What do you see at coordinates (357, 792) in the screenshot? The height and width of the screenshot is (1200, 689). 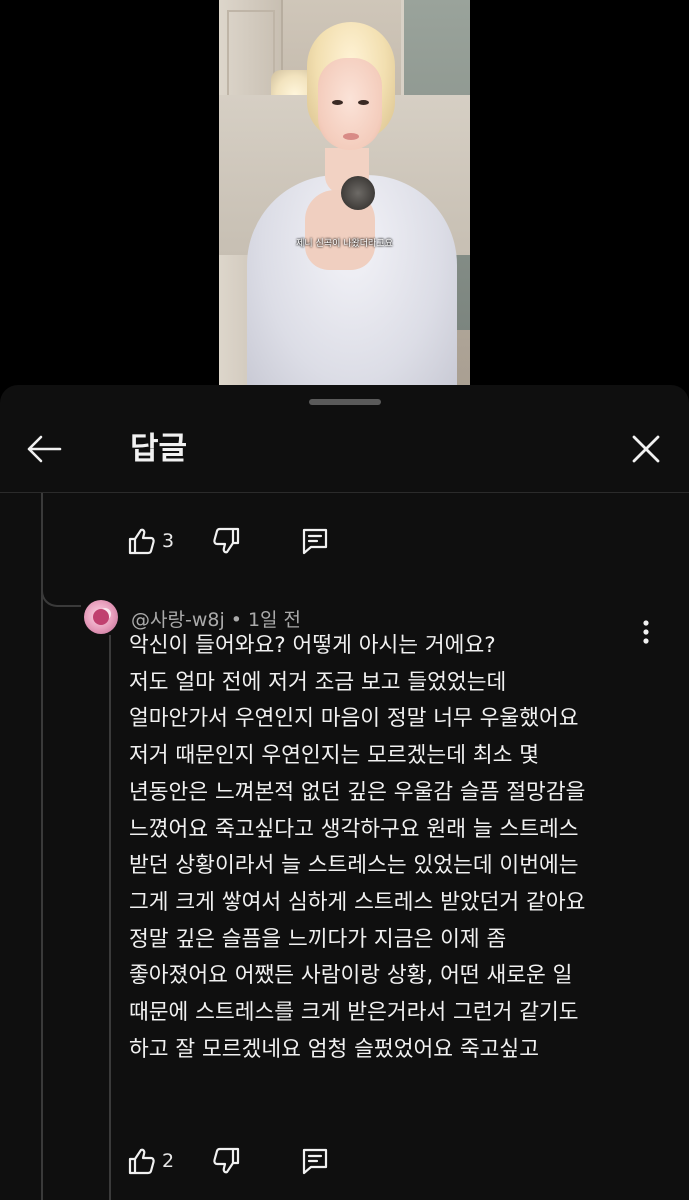 I see `comment-line: 년동안은 느껴본적 없던 깊은 우울감 슬픔 절망감을` at bounding box center [357, 792].